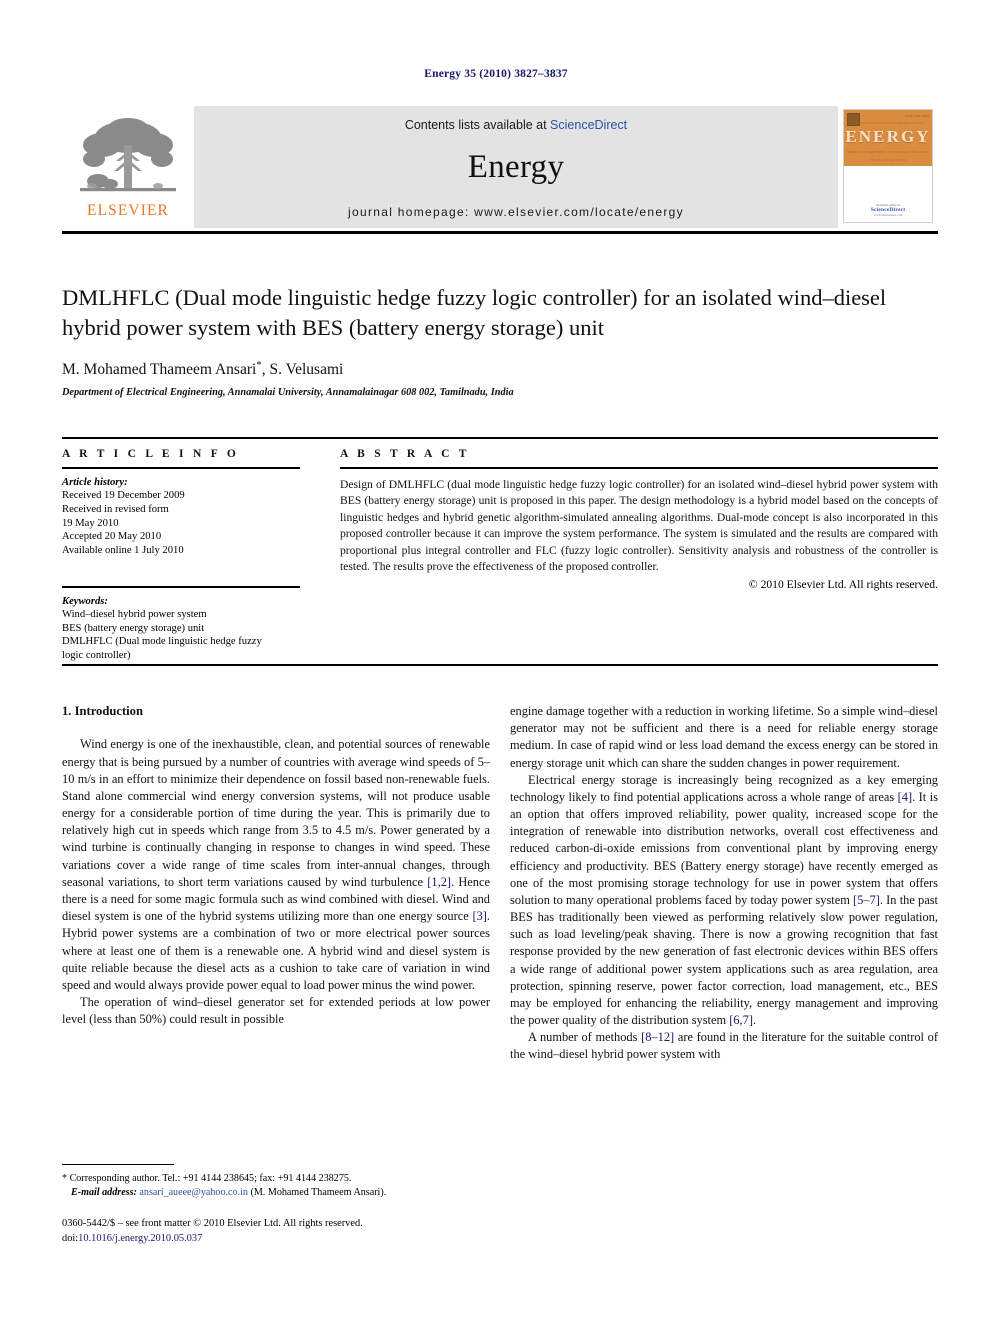 The image size is (992, 1323). What do you see at coordinates (95, 482) in the screenshot?
I see `article-history-heading: Article history:` at bounding box center [95, 482].